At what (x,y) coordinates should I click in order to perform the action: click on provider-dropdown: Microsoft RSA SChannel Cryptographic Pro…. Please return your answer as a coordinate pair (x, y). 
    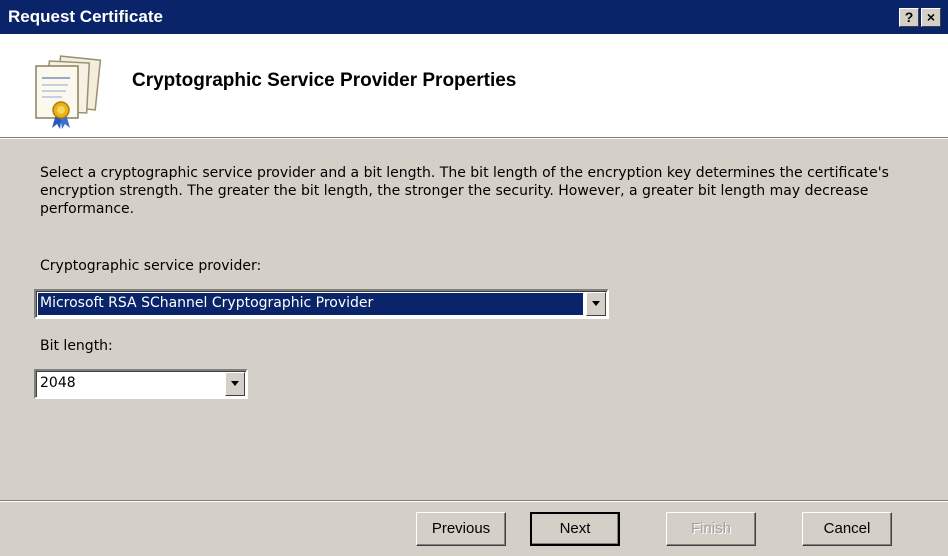
    Looking at the image, I should click on (321, 304).